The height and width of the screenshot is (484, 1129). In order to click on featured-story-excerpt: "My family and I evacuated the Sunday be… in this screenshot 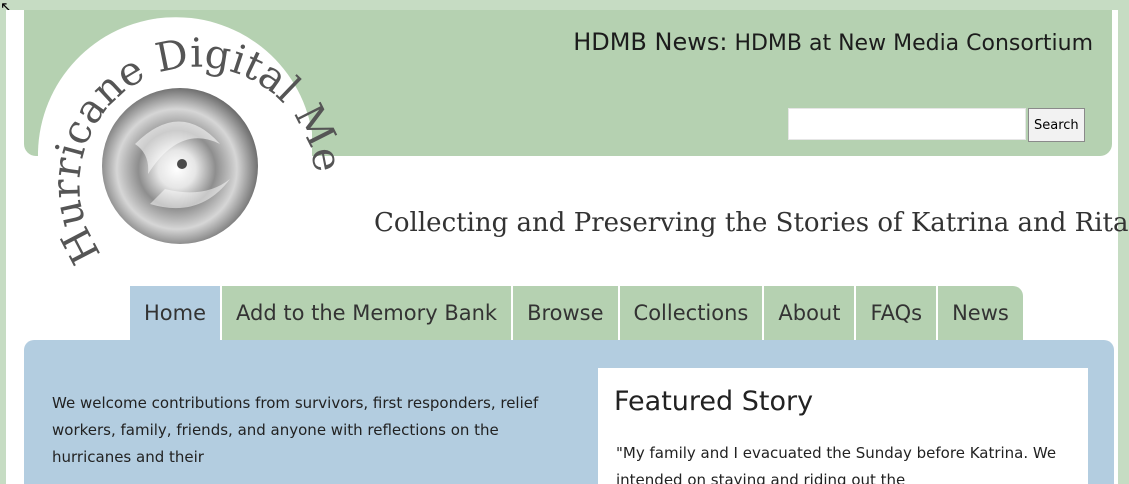, I will do `click(836, 464)`.